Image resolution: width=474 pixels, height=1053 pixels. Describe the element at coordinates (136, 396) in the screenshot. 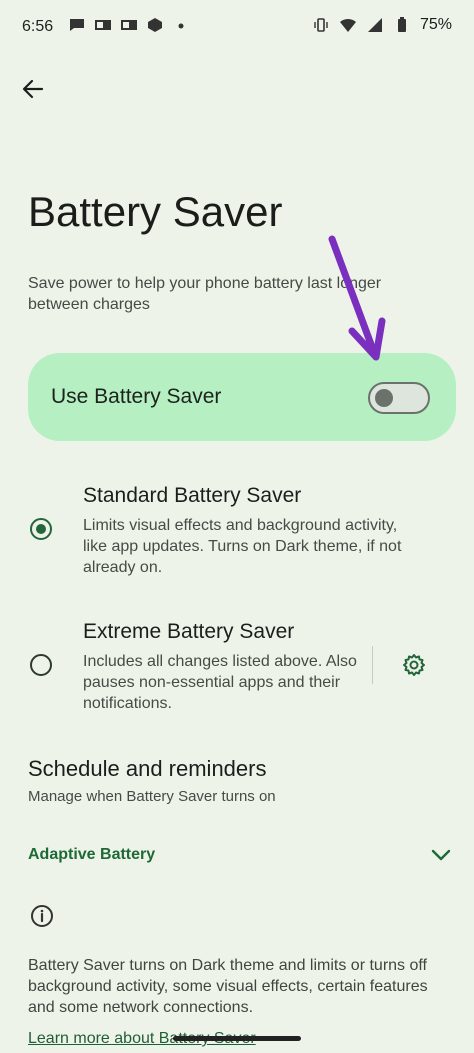

I see `use-battery-saver-label: Use Battery Saver` at that location.